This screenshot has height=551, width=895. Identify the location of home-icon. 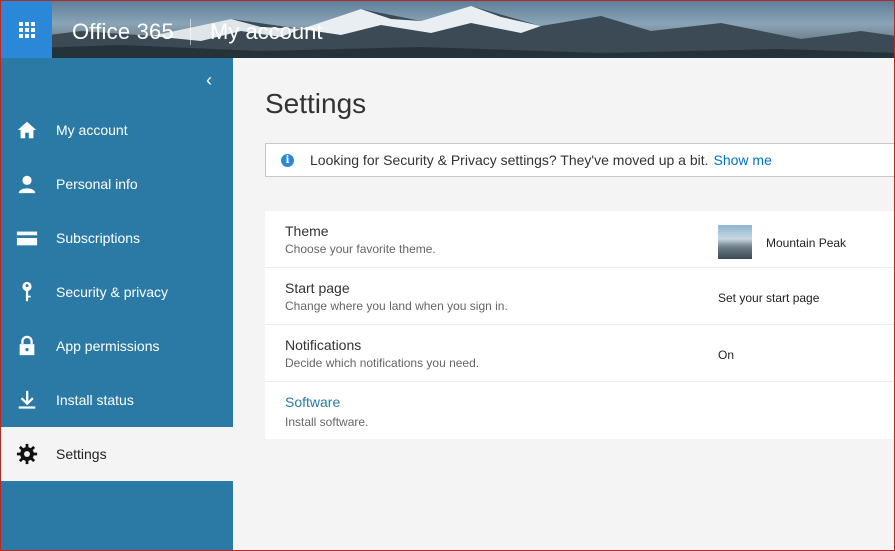
(27, 130).